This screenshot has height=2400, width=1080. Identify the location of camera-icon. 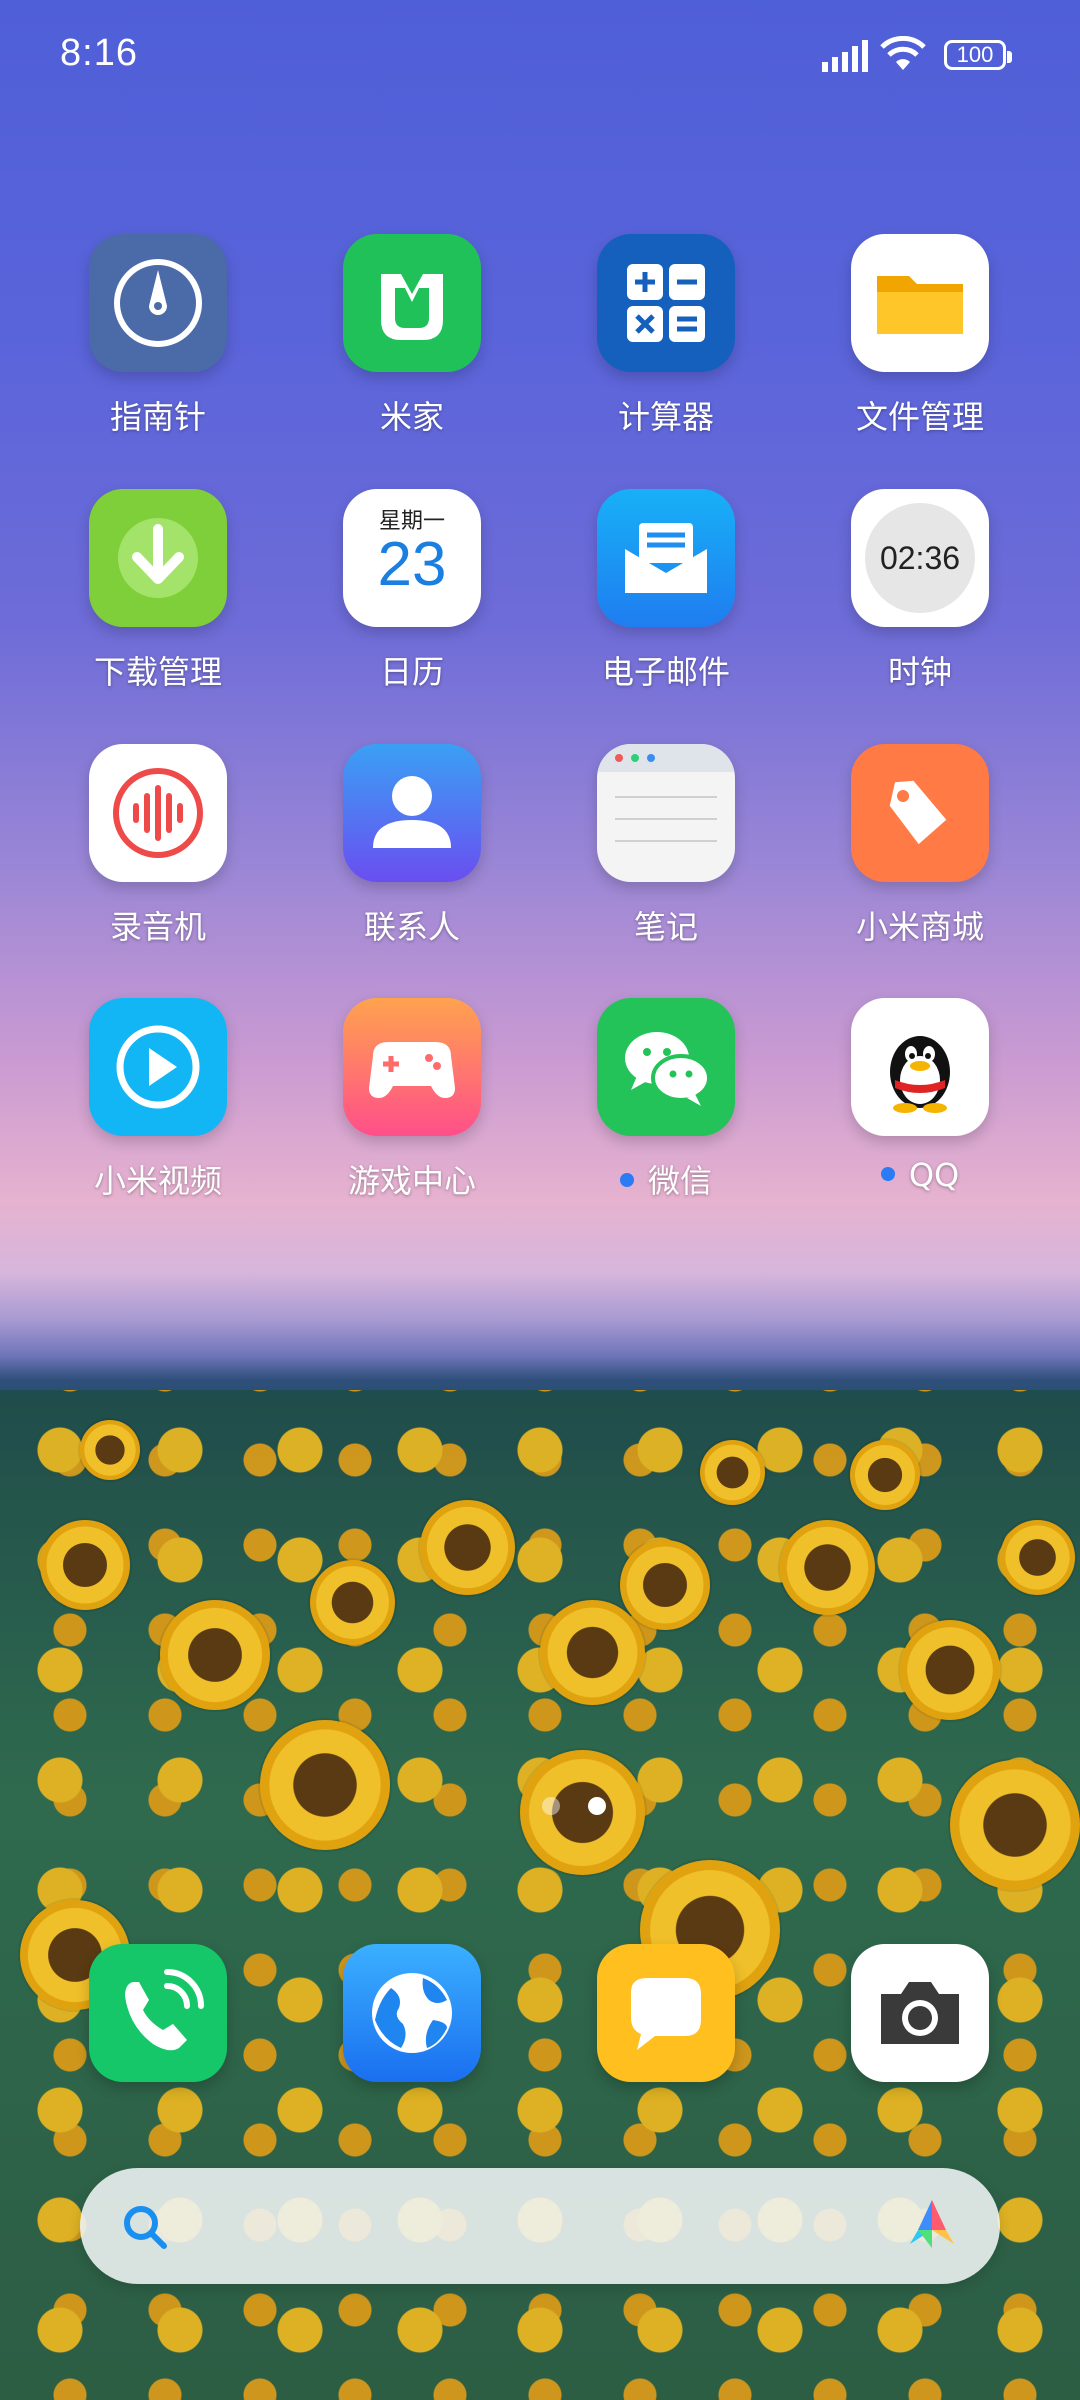
(920, 2013).